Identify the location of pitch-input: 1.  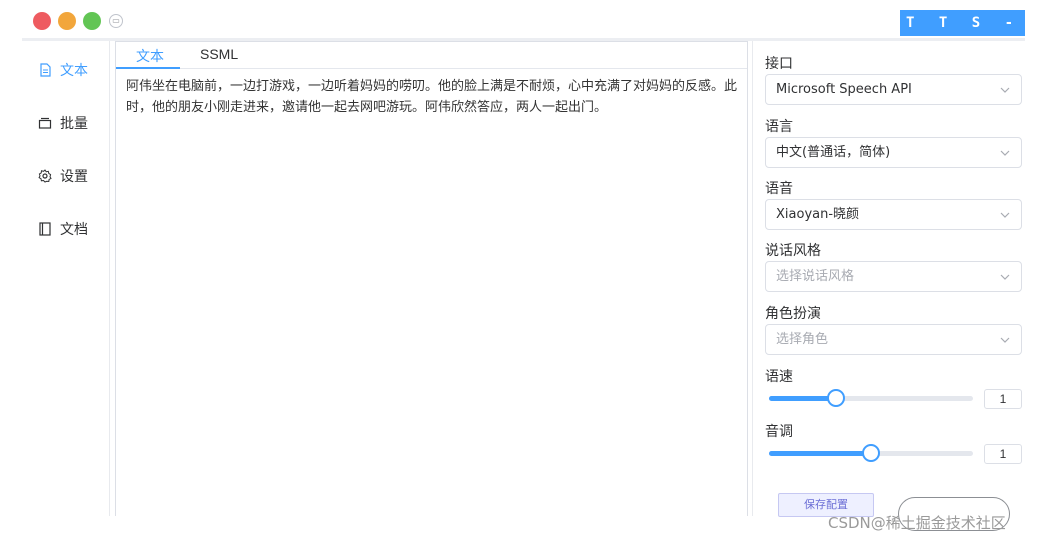
(1003, 454).